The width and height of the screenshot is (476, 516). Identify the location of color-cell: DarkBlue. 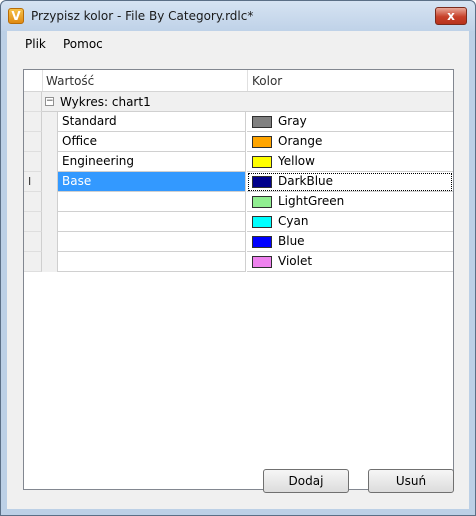
(350, 182).